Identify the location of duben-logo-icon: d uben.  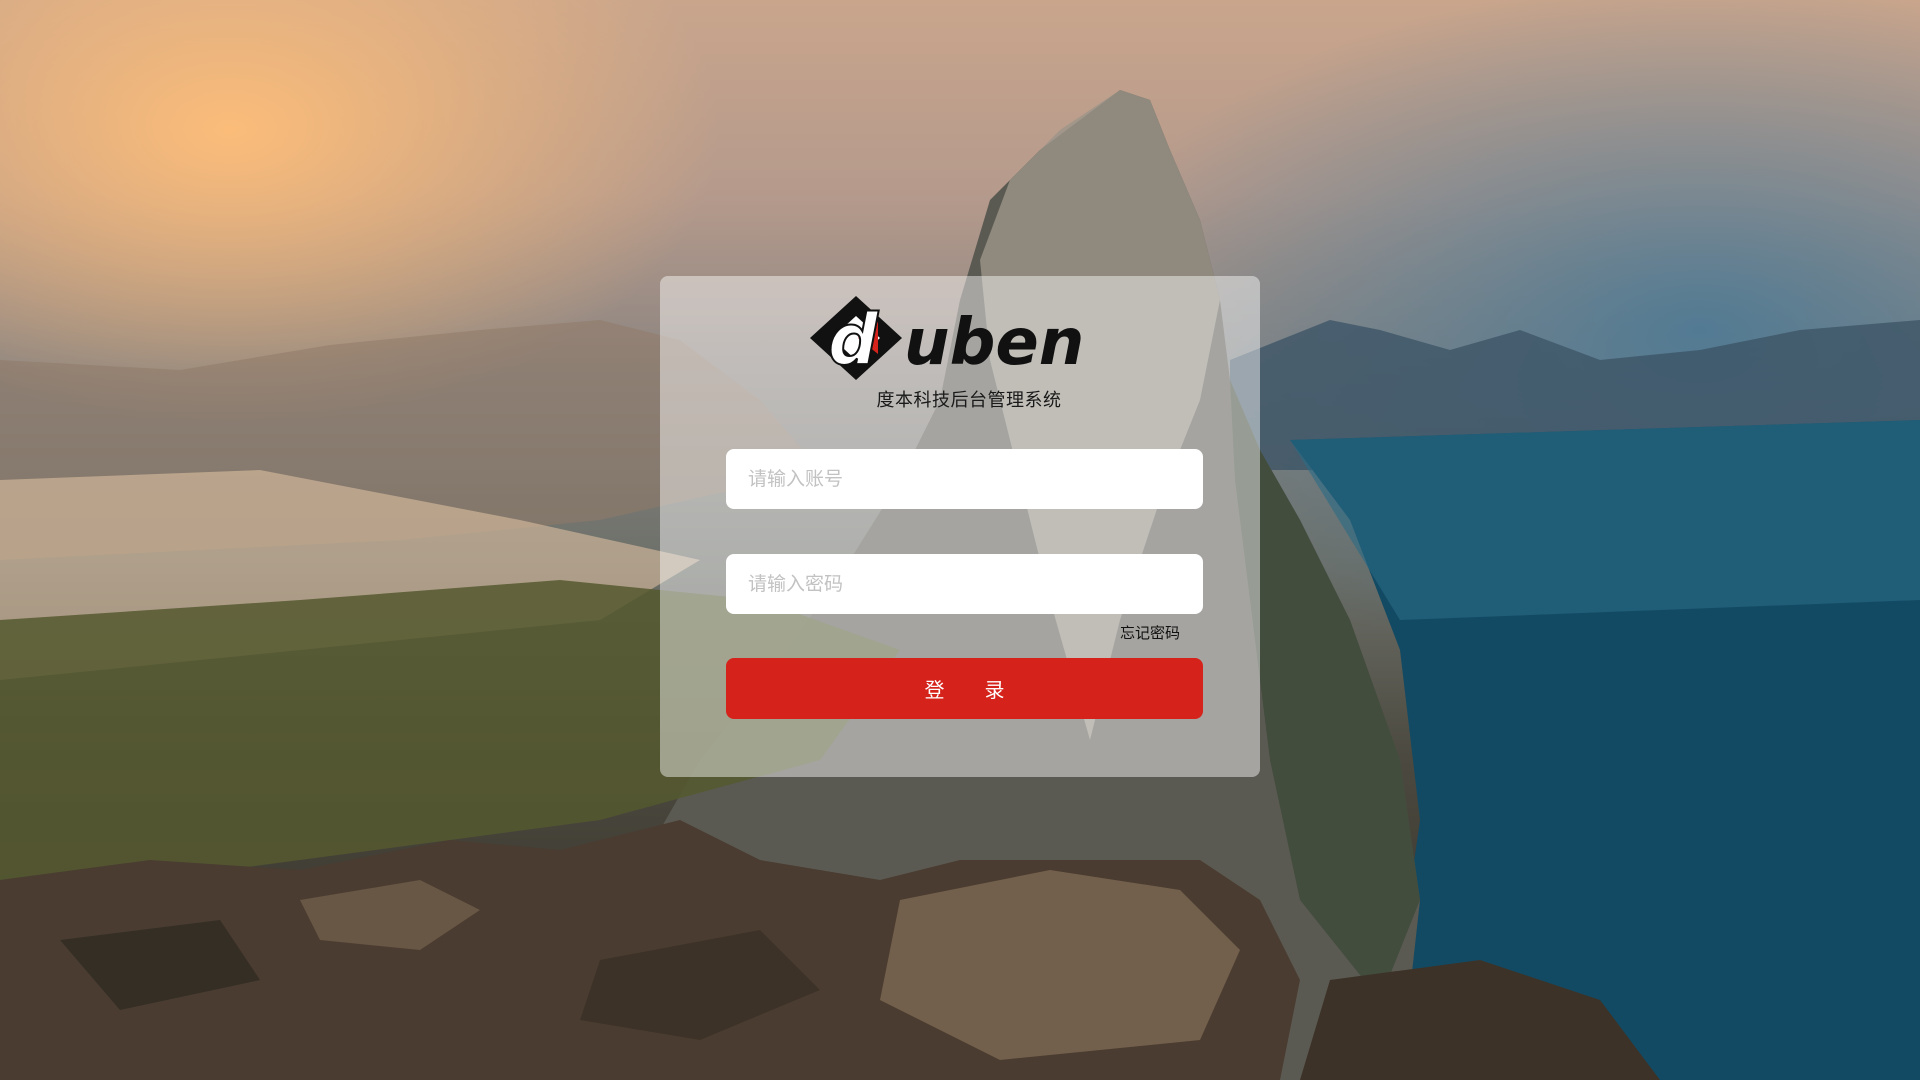
(947, 339).